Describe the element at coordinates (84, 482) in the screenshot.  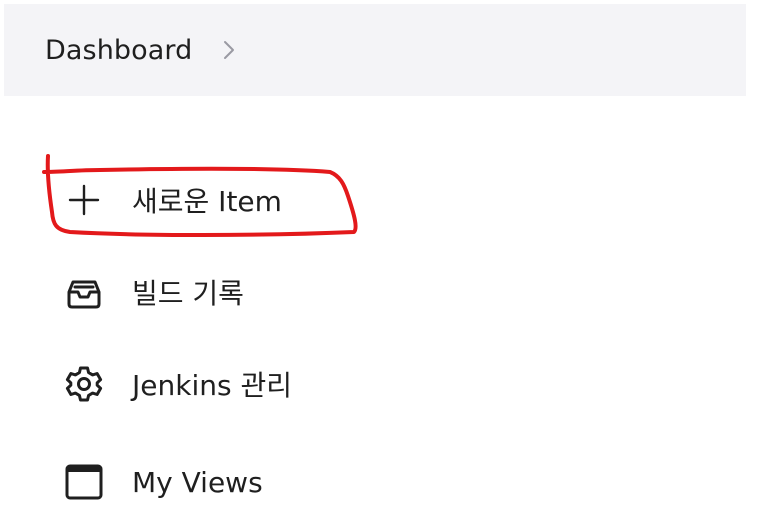
I see `window-icon` at that location.